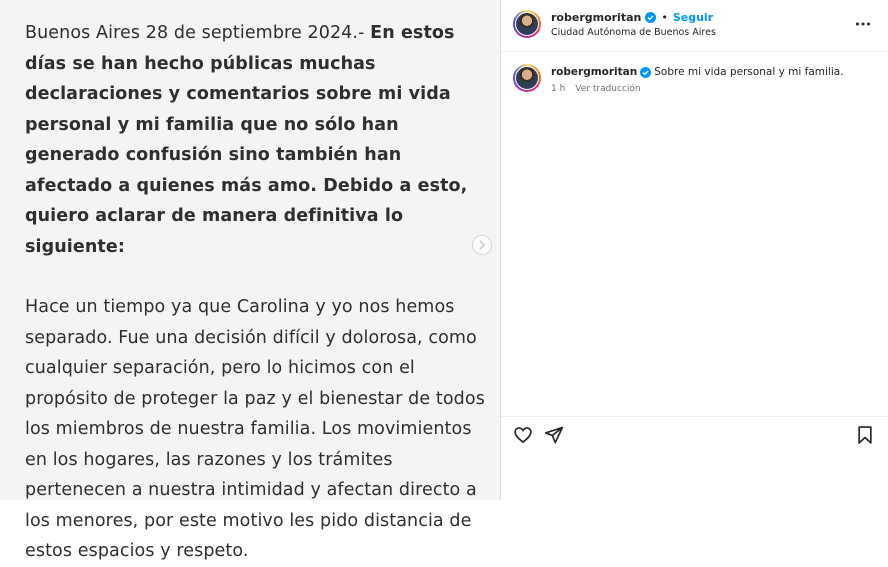  Describe the element at coordinates (558, 89) in the screenshot. I see `caption-time: 1 h` at that location.